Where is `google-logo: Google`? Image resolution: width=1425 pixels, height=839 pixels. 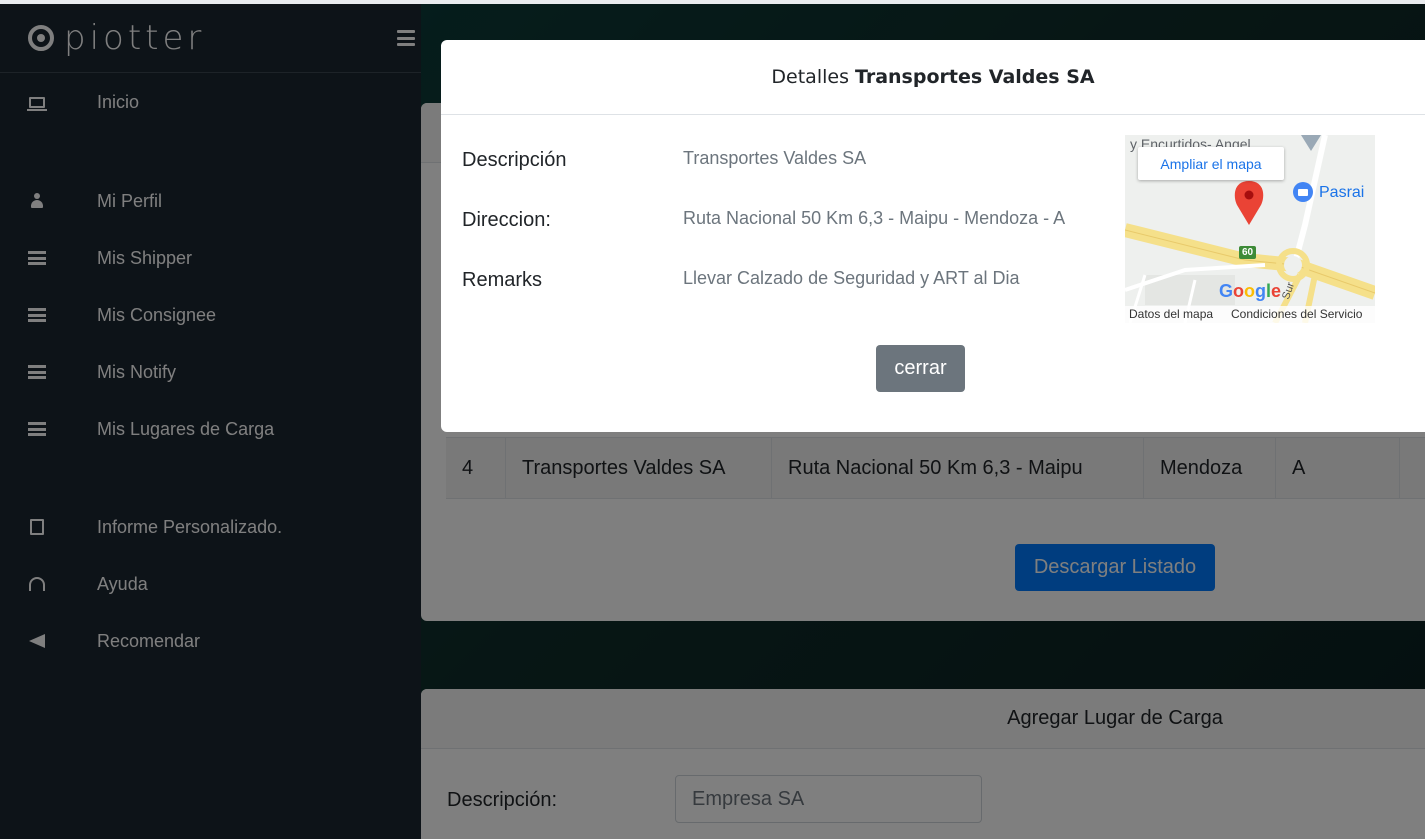
google-logo: Google is located at coordinates (1250, 291).